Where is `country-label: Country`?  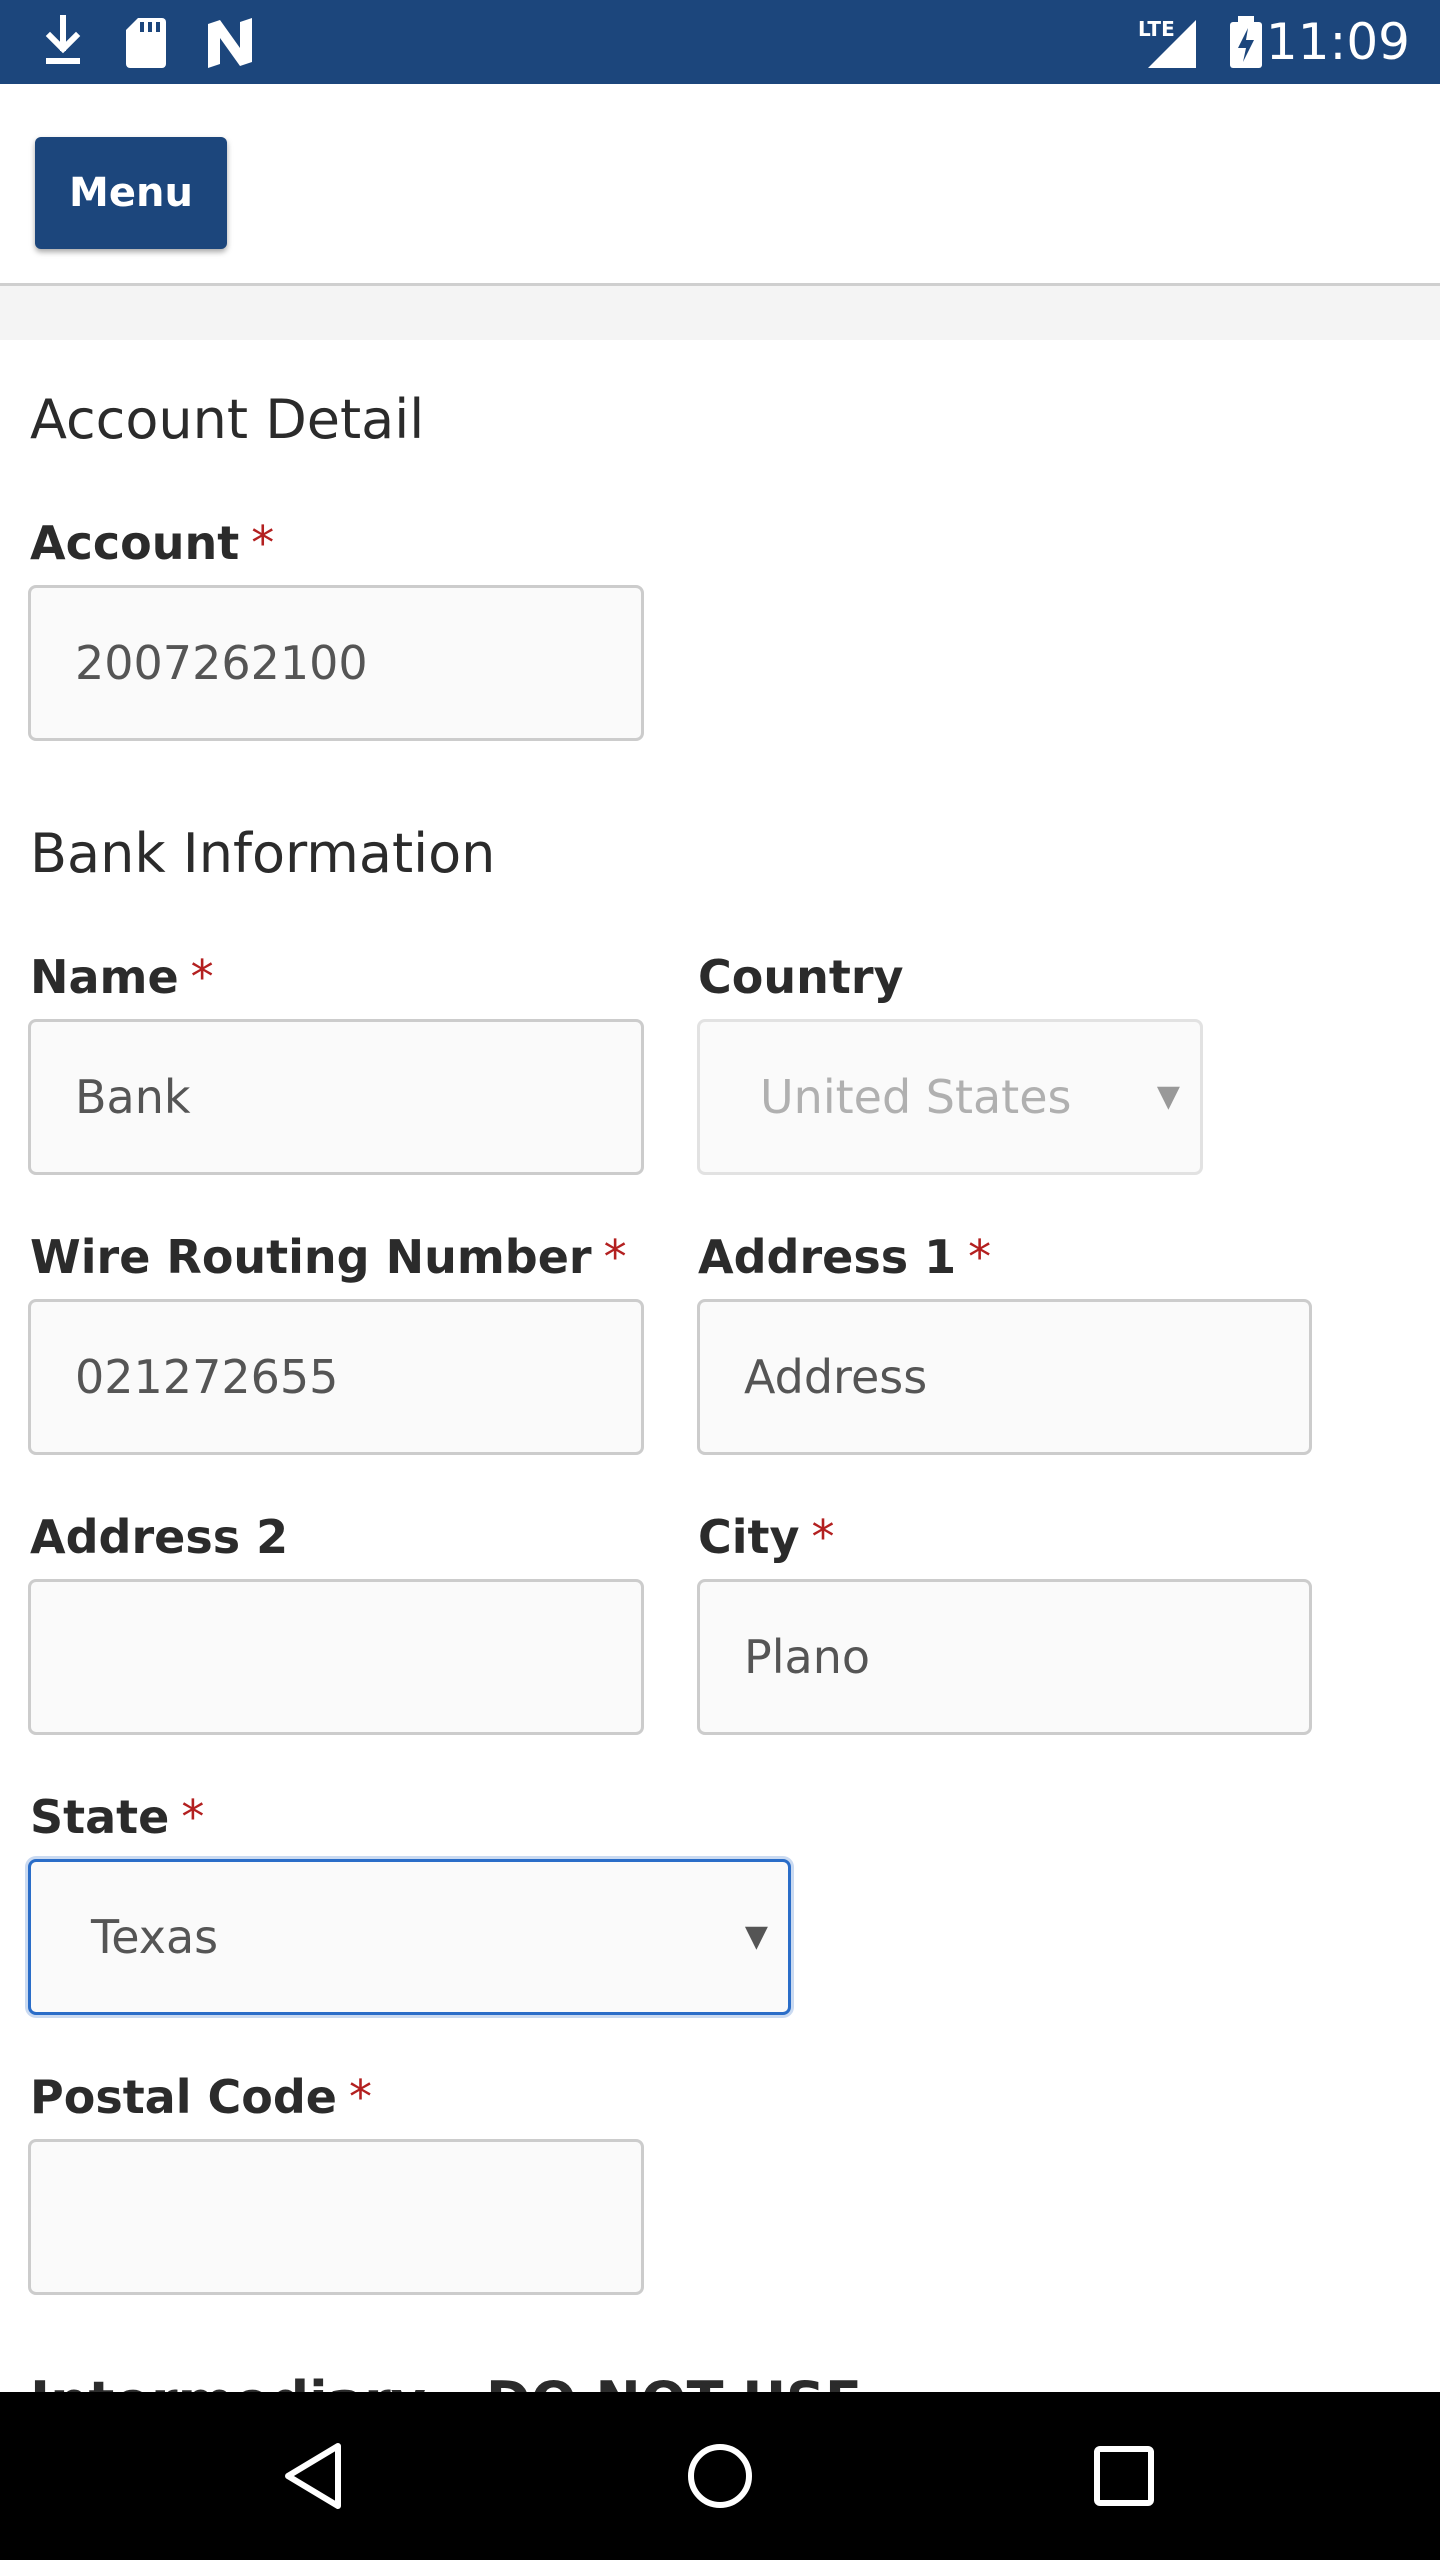 country-label: Country is located at coordinates (801, 977).